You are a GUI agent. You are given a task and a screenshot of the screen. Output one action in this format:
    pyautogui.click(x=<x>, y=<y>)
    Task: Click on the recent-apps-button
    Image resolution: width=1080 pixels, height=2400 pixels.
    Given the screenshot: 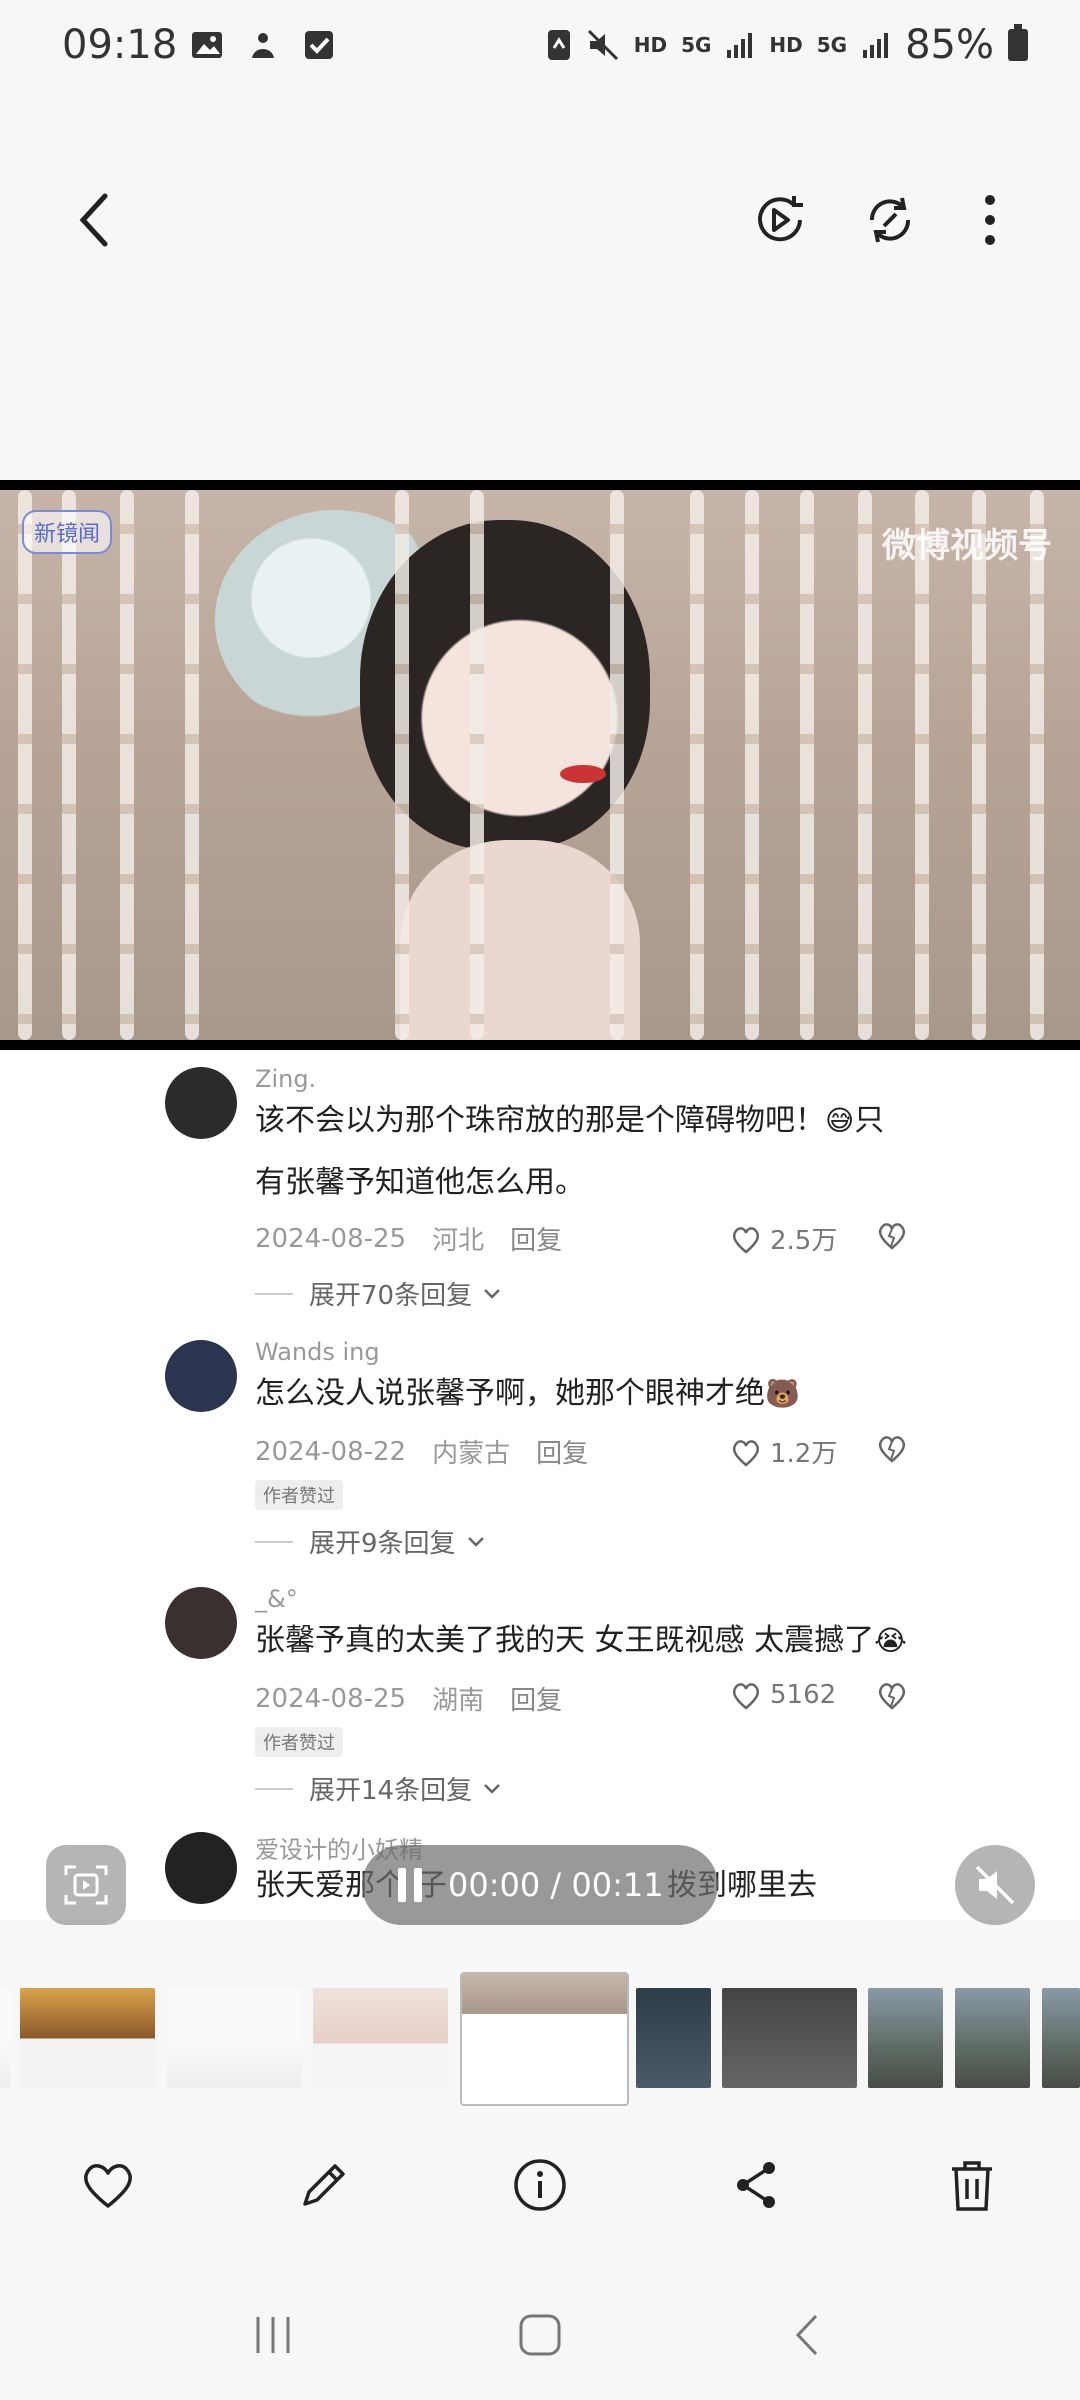 What is the action you would take?
    pyautogui.click(x=273, y=2335)
    